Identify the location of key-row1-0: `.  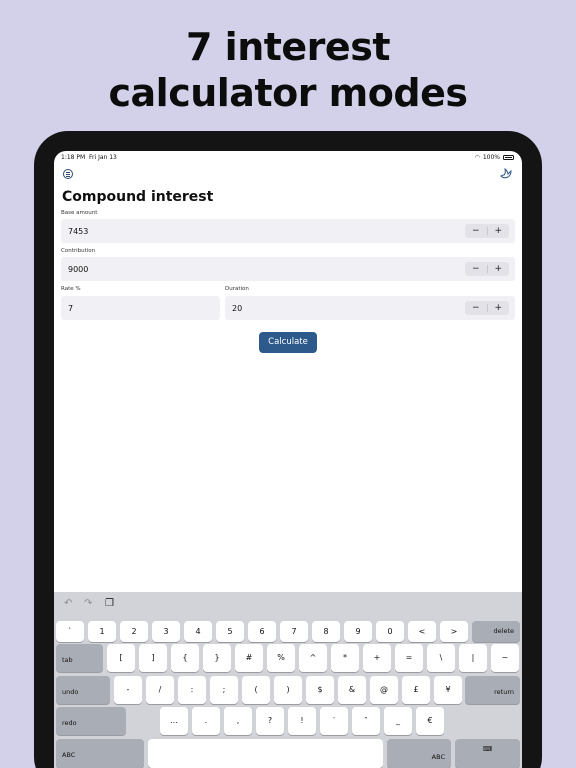
(70, 631).